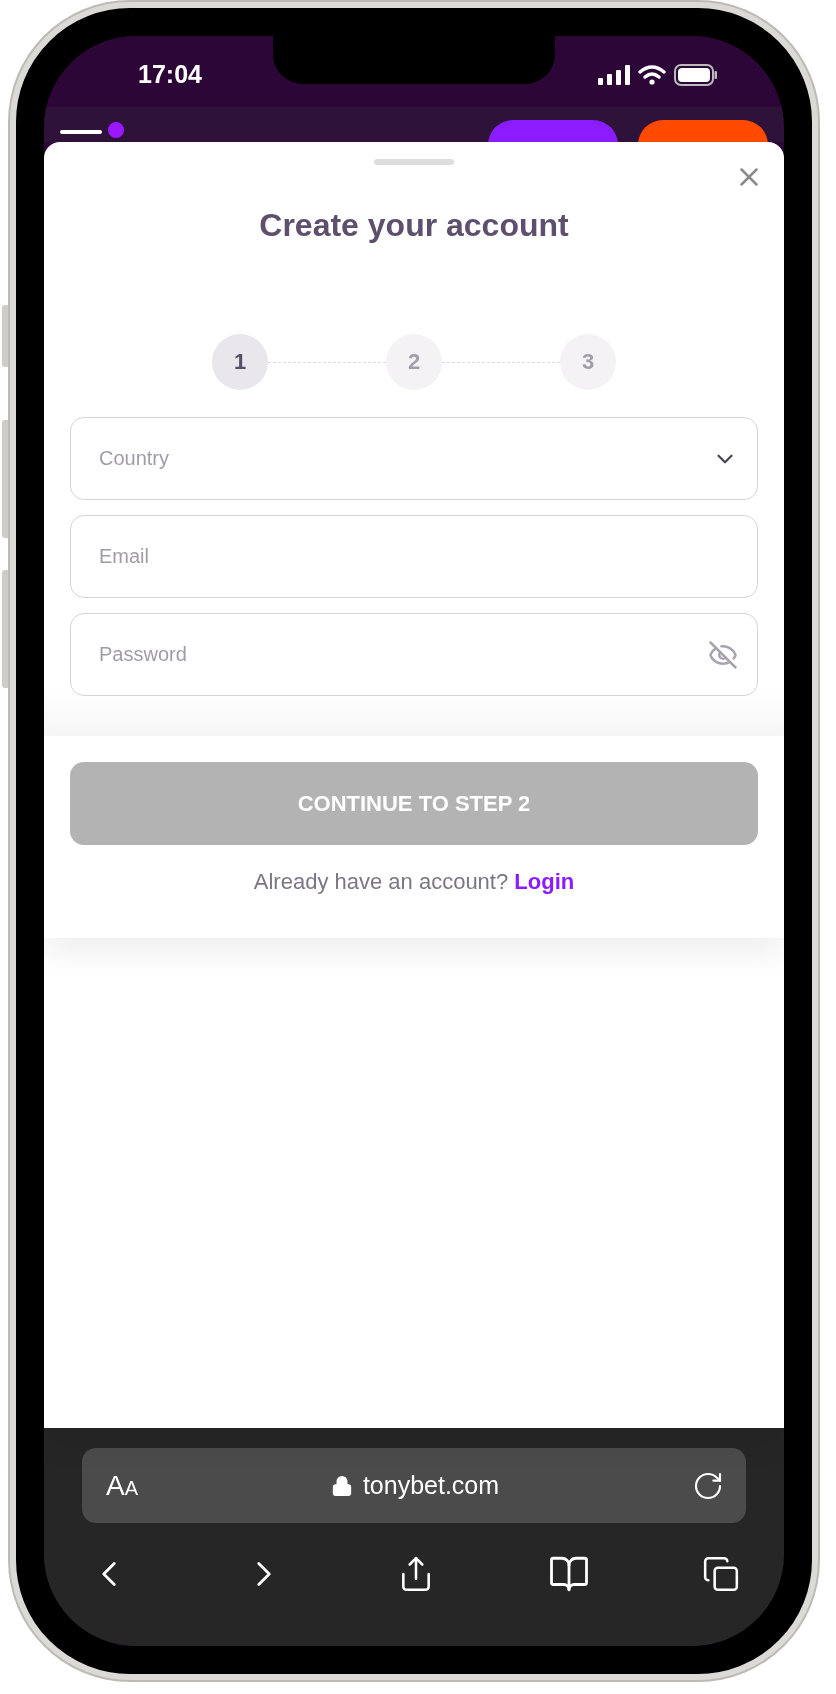 This screenshot has height=1694, width=836. I want to click on url-text: tonybet.com, so click(431, 1485).